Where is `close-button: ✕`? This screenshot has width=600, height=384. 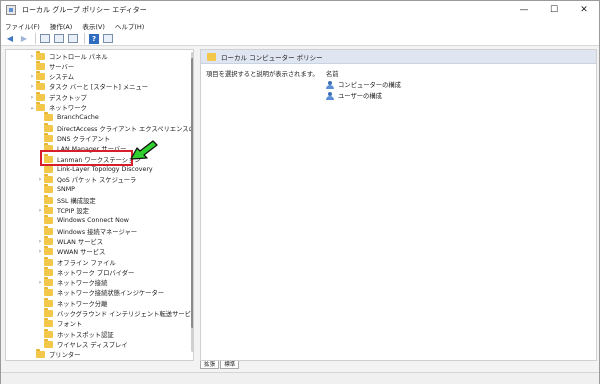
close-button: ✕ is located at coordinates (584, 10).